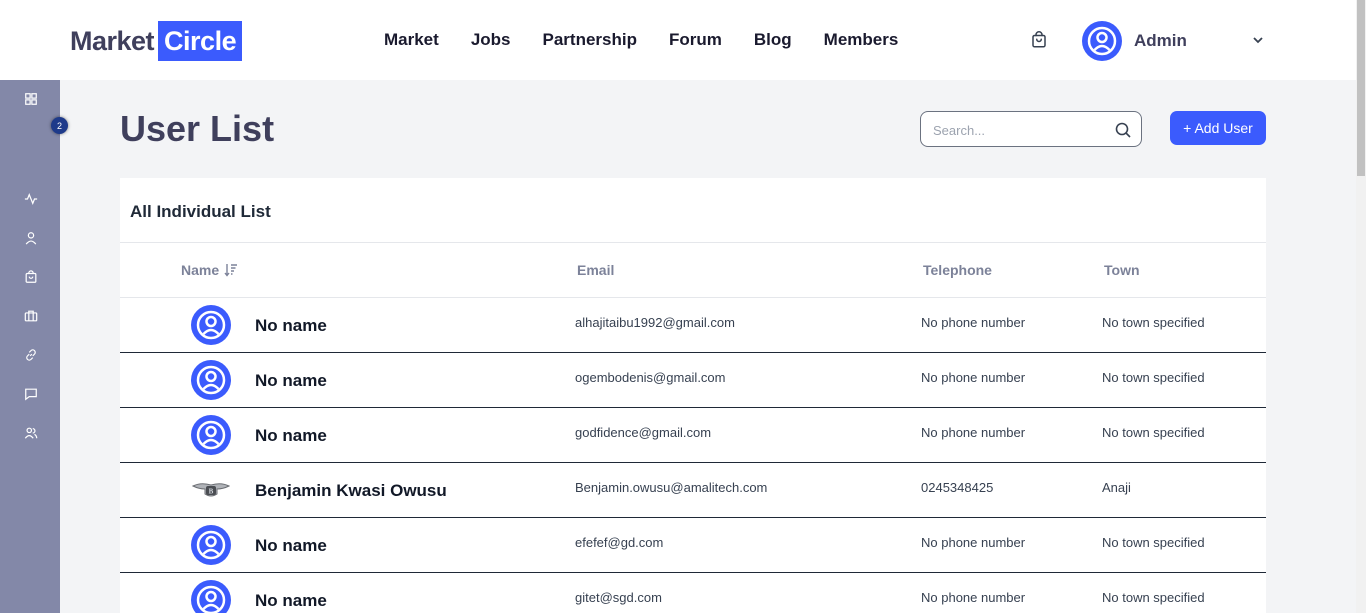 The width and height of the screenshot is (1366, 613). Describe the element at coordinates (200, 41) in the screenshot. I see `logo-text-circle: Circle` at that location.